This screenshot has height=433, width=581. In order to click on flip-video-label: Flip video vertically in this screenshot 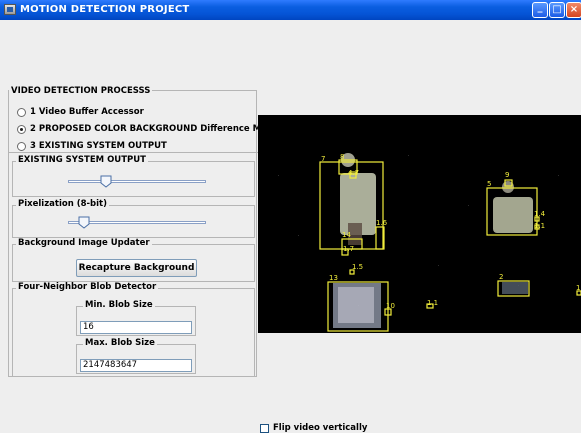, I will do `click(320, 428)`.